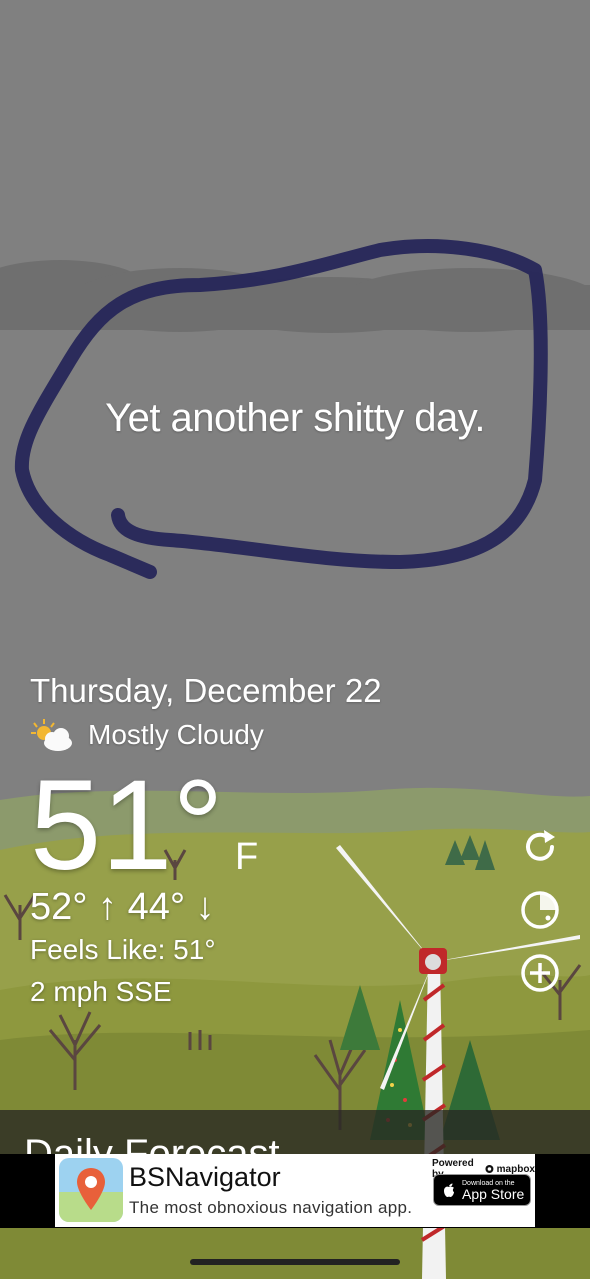 This screenshot has height=1279, width=590. I want to click on condition-row: Mostly Cloudy, so click(147, 735).